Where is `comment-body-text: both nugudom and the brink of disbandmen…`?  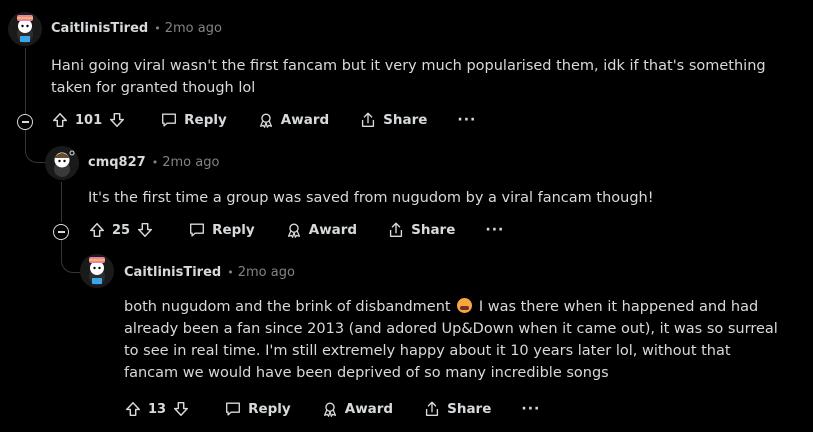 comment-body-text: both nugudom and the brink of disbandmen… is located at coordinates (287, 307).